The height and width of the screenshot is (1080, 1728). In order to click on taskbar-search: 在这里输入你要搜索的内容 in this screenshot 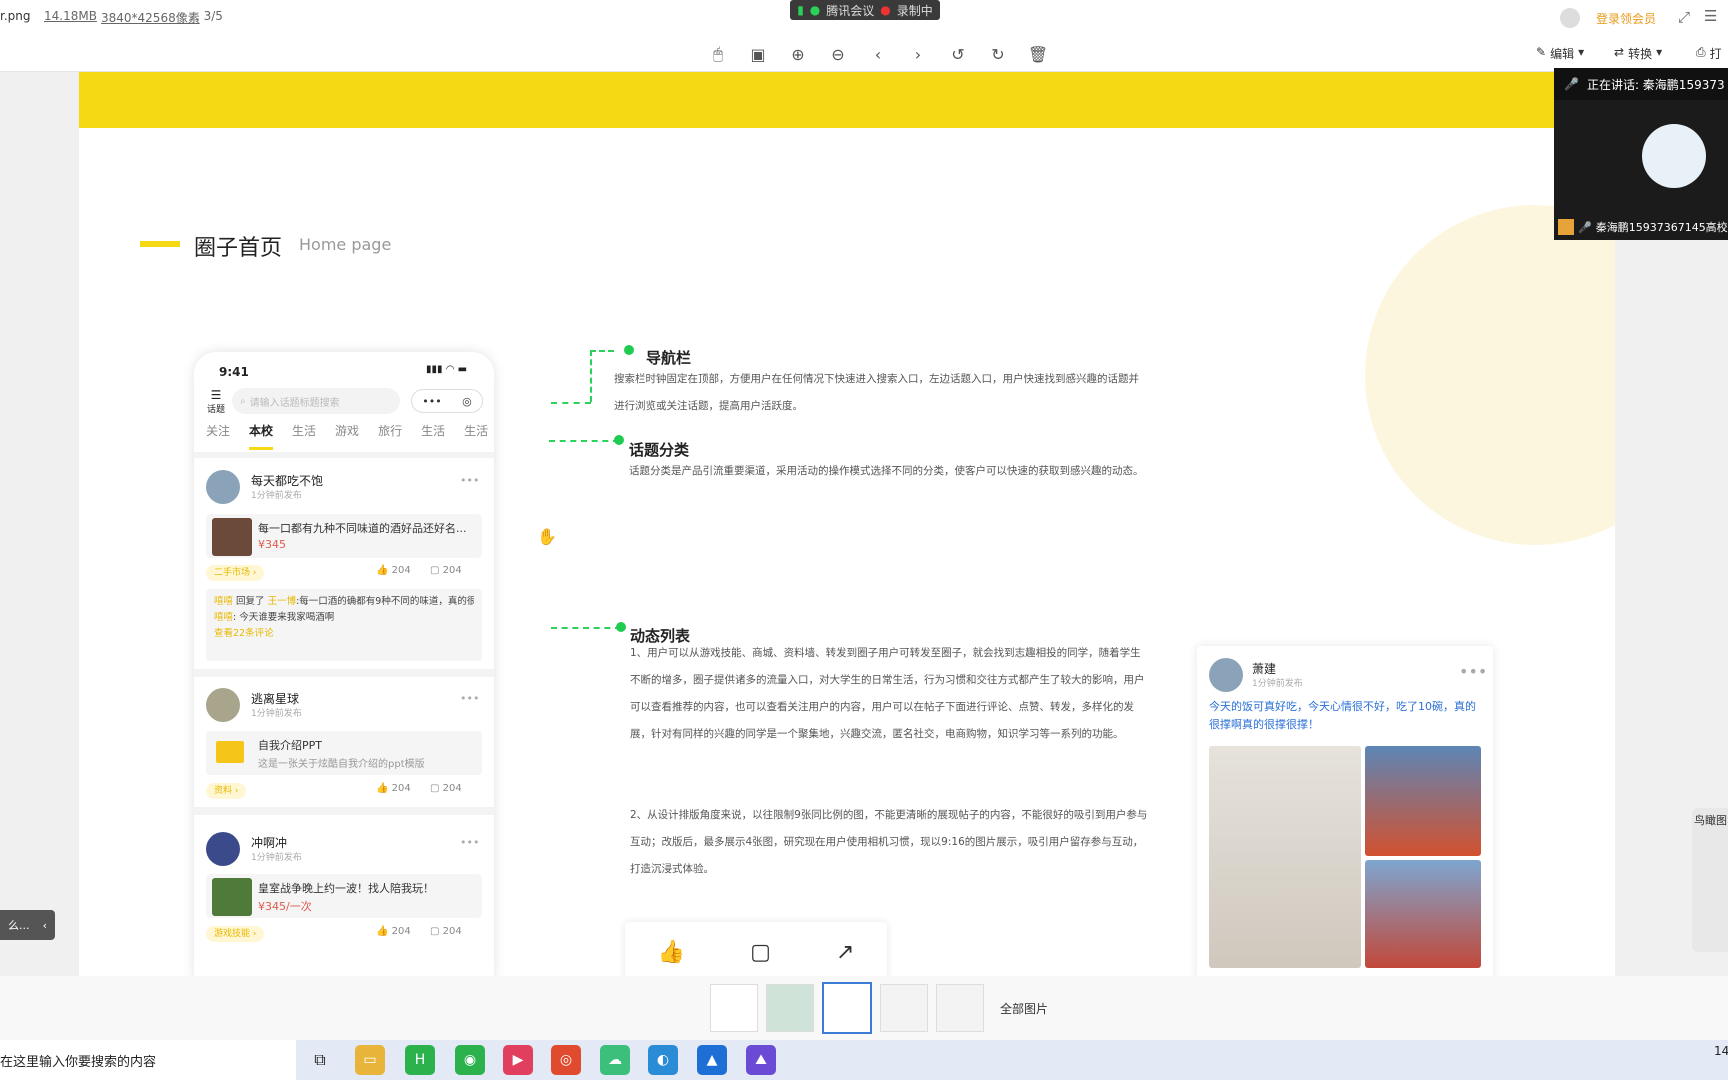, I will do `click(148, 1060)`.